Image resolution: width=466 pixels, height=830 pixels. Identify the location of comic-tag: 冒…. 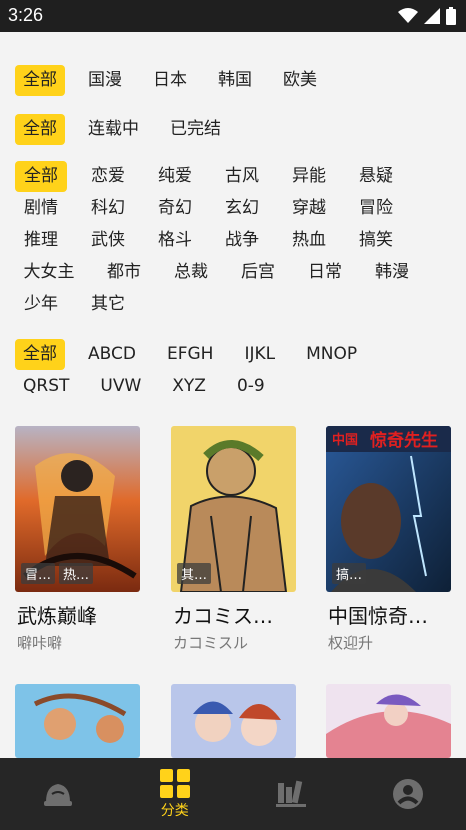
(38, 573).